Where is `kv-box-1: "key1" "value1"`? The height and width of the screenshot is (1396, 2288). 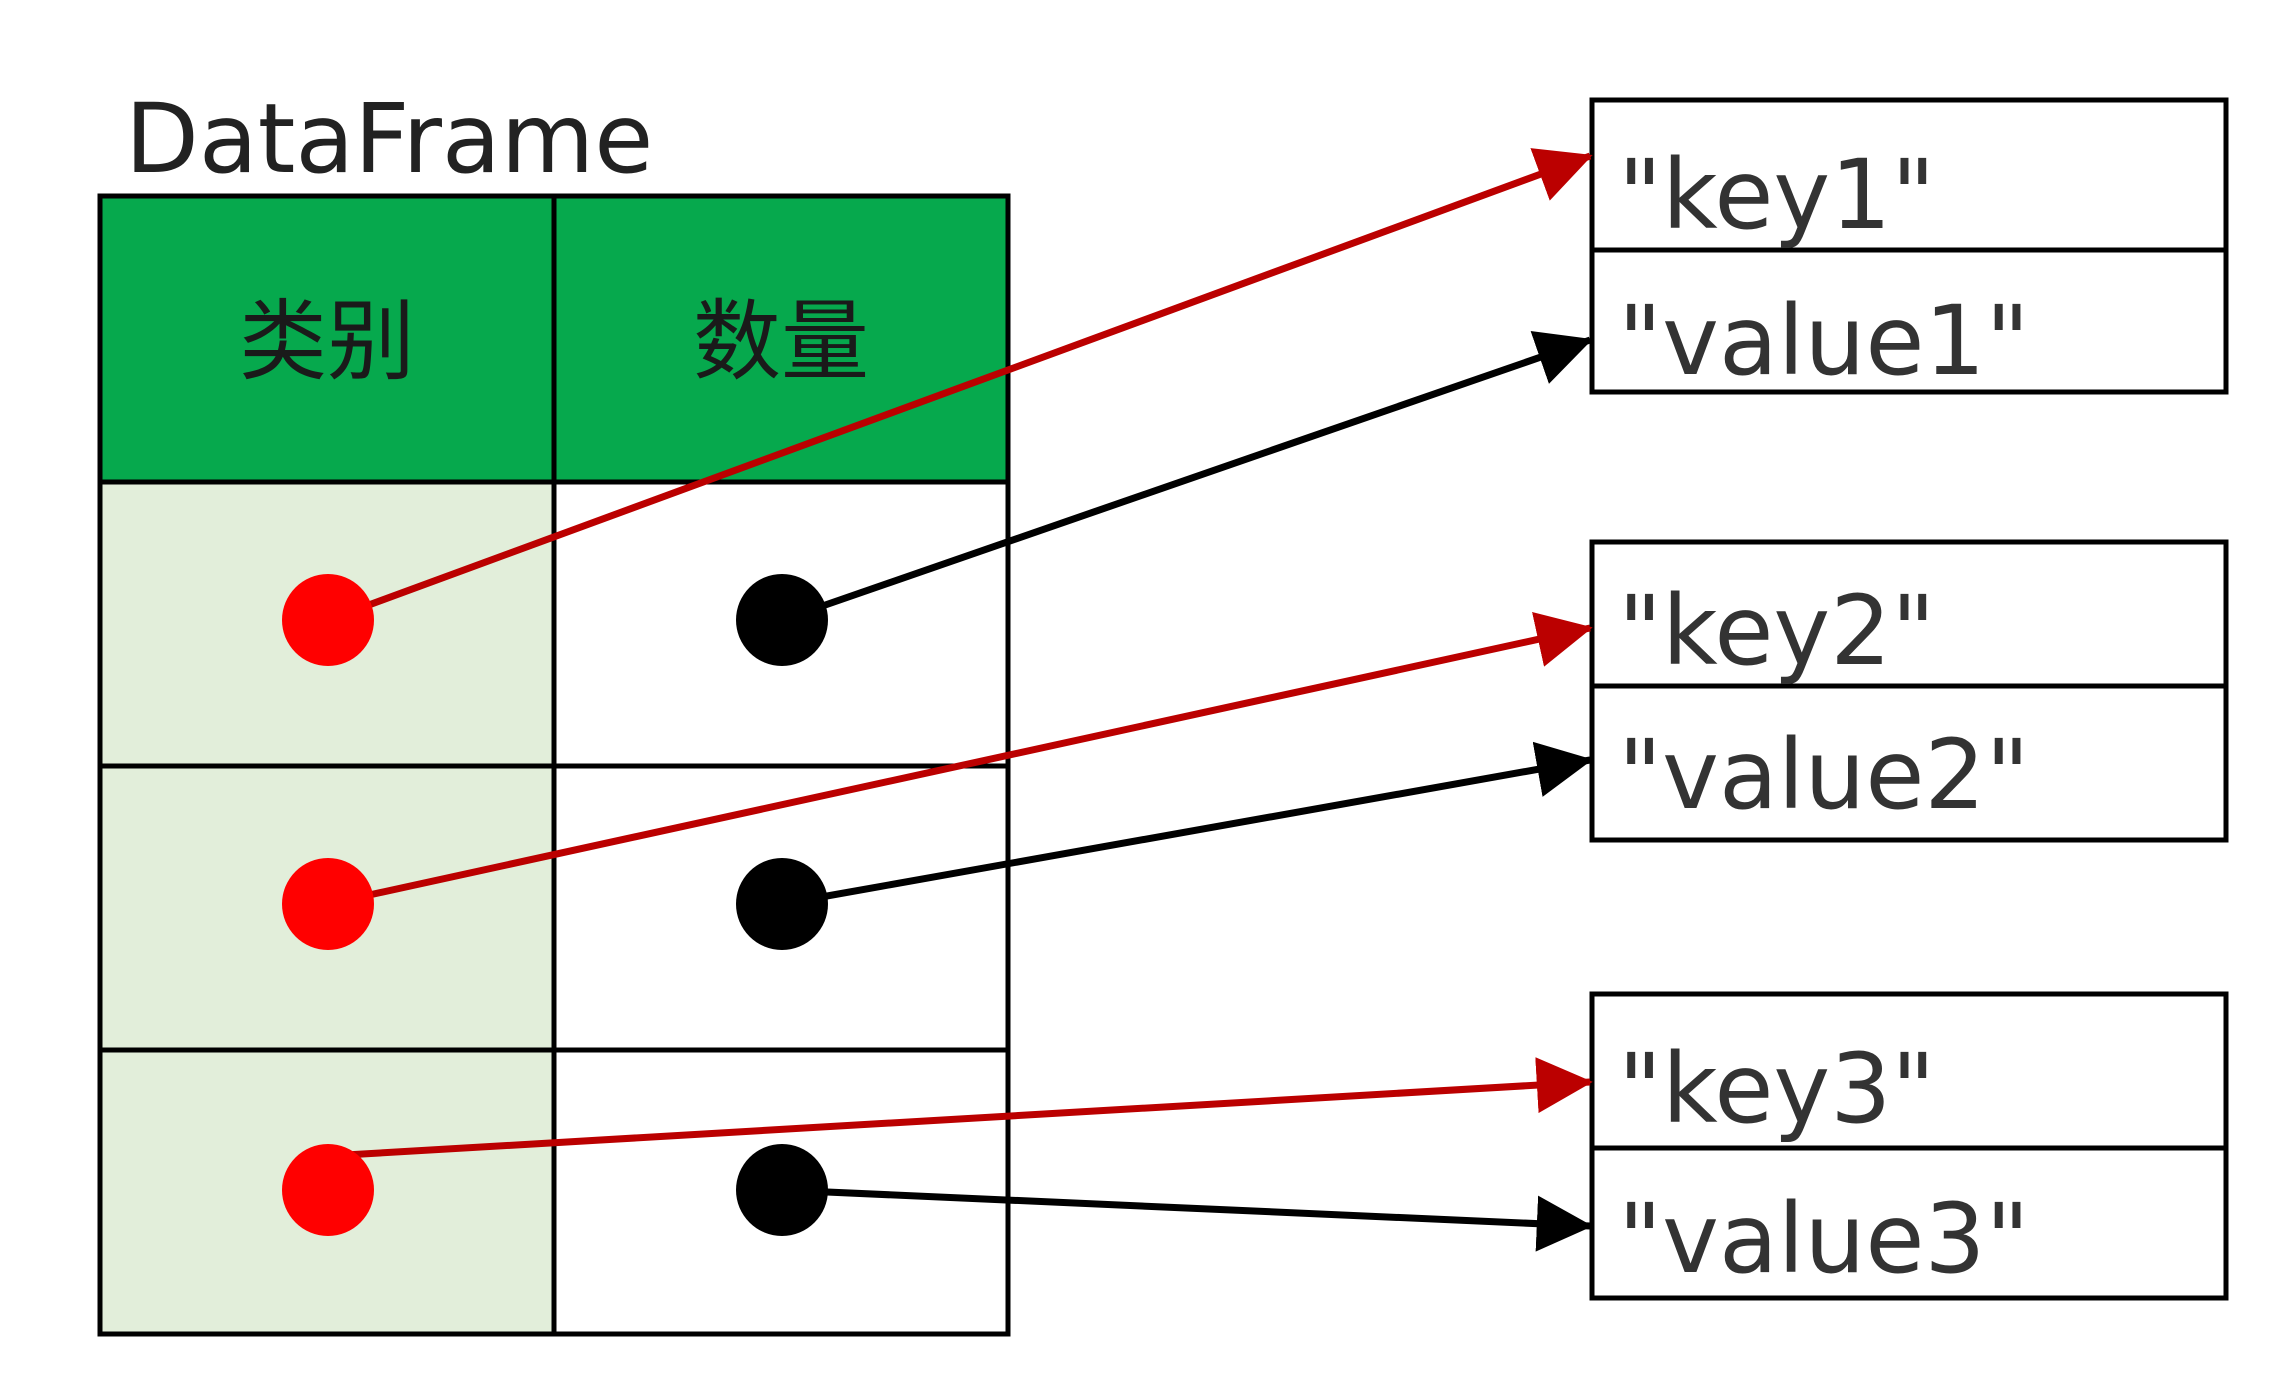 kv-box-1: "key1" "value1" is located at coordinates (1909, 247).